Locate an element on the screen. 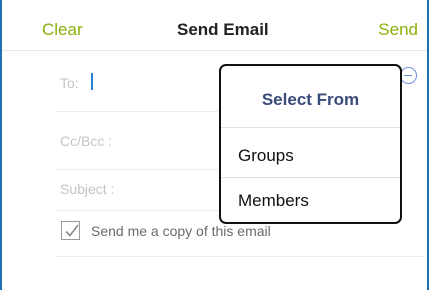 Image resolution: width=429 pixels, height=290 pixels. checkmark-icon is located at coordinates (72, 230).